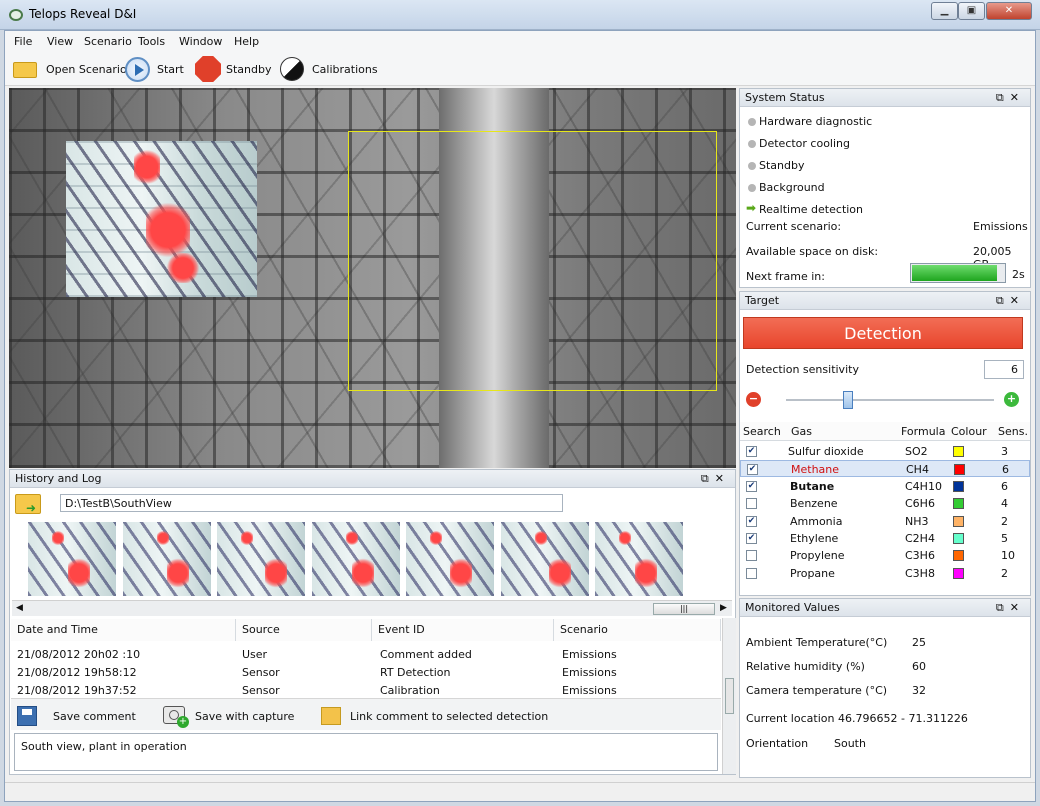 The image size is (1040, 806). Describe the element at coordinates (331, 716) in the screenshot. I see `sticky-note-icon` at that location.